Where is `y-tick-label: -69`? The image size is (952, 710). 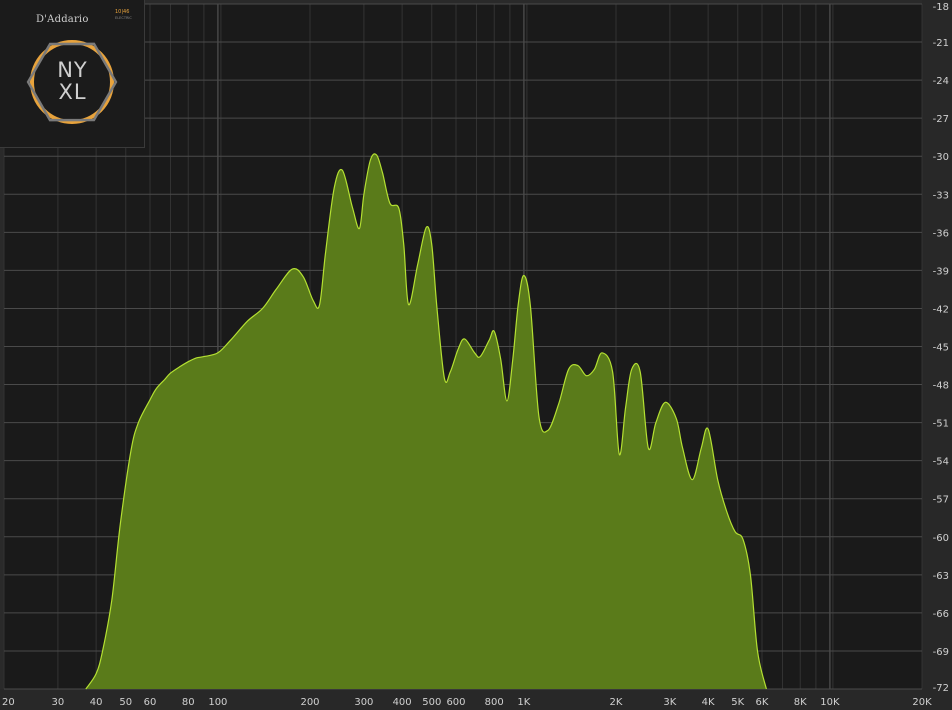 y-tick-label: -69 is located at coordinates (941, 652).